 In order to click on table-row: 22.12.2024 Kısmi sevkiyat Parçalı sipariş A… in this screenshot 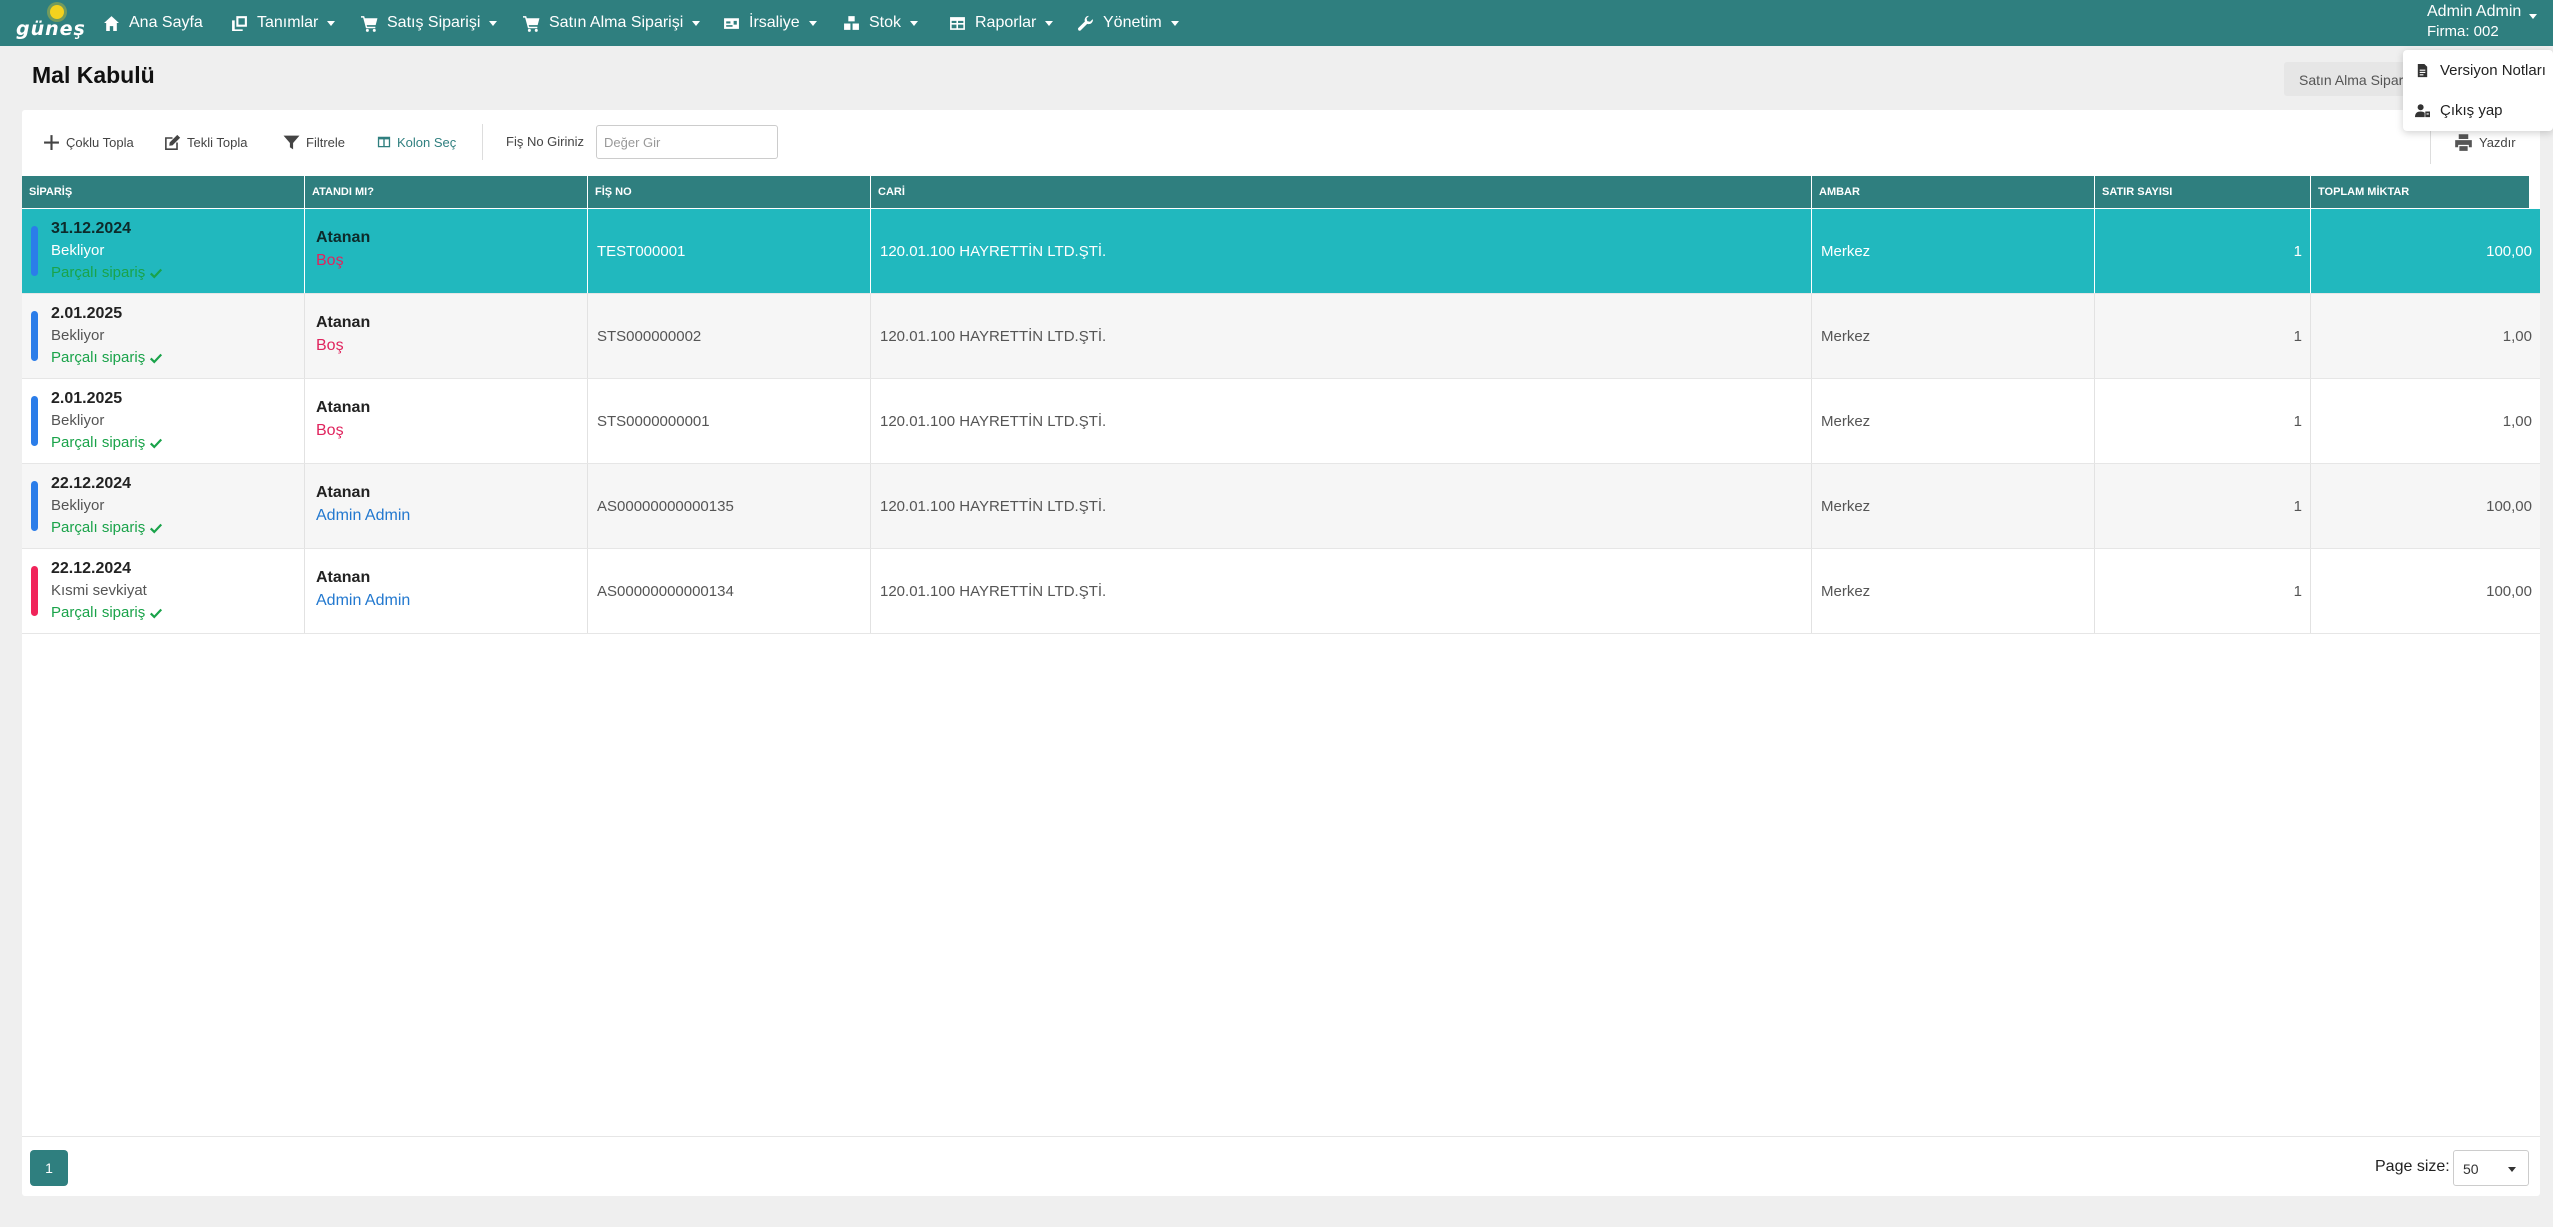, I will do `click(1281, 591)`.